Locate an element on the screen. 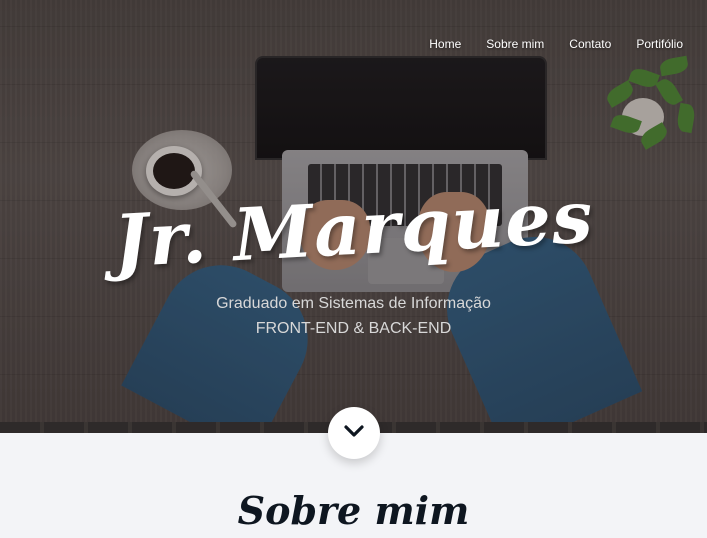 This screenshot has width=707, height=538. chevron-down-icon is located at coordinates (354, 433).